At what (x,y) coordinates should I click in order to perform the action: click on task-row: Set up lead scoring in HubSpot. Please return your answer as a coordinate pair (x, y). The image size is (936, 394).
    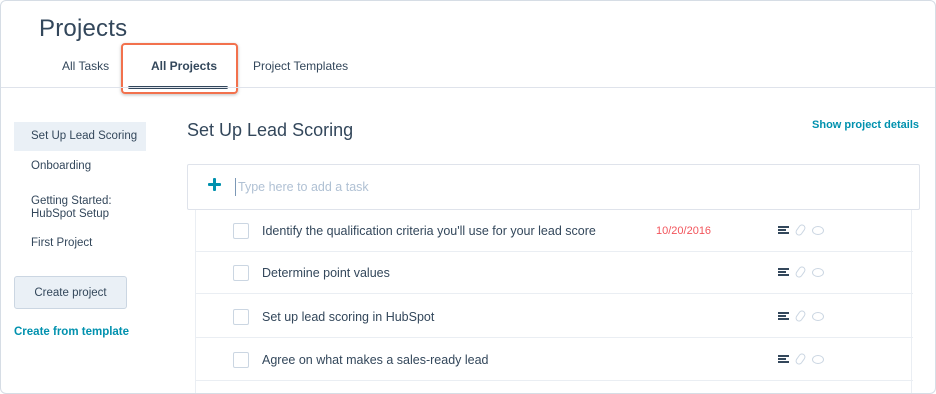
    Looking at the image, I should click on (554, 317).